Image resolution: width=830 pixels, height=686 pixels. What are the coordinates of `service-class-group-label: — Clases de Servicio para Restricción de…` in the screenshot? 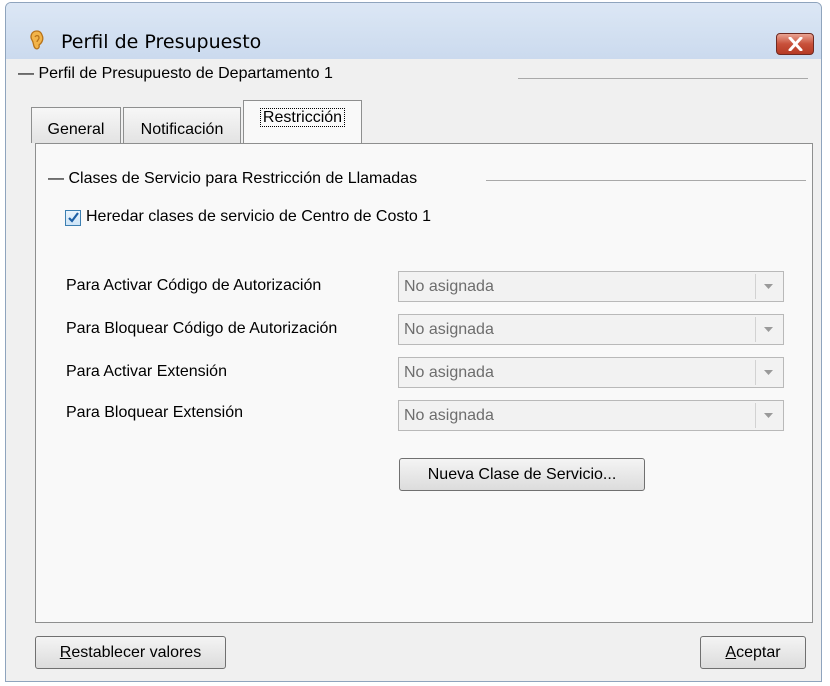 It's located at (233, 178).